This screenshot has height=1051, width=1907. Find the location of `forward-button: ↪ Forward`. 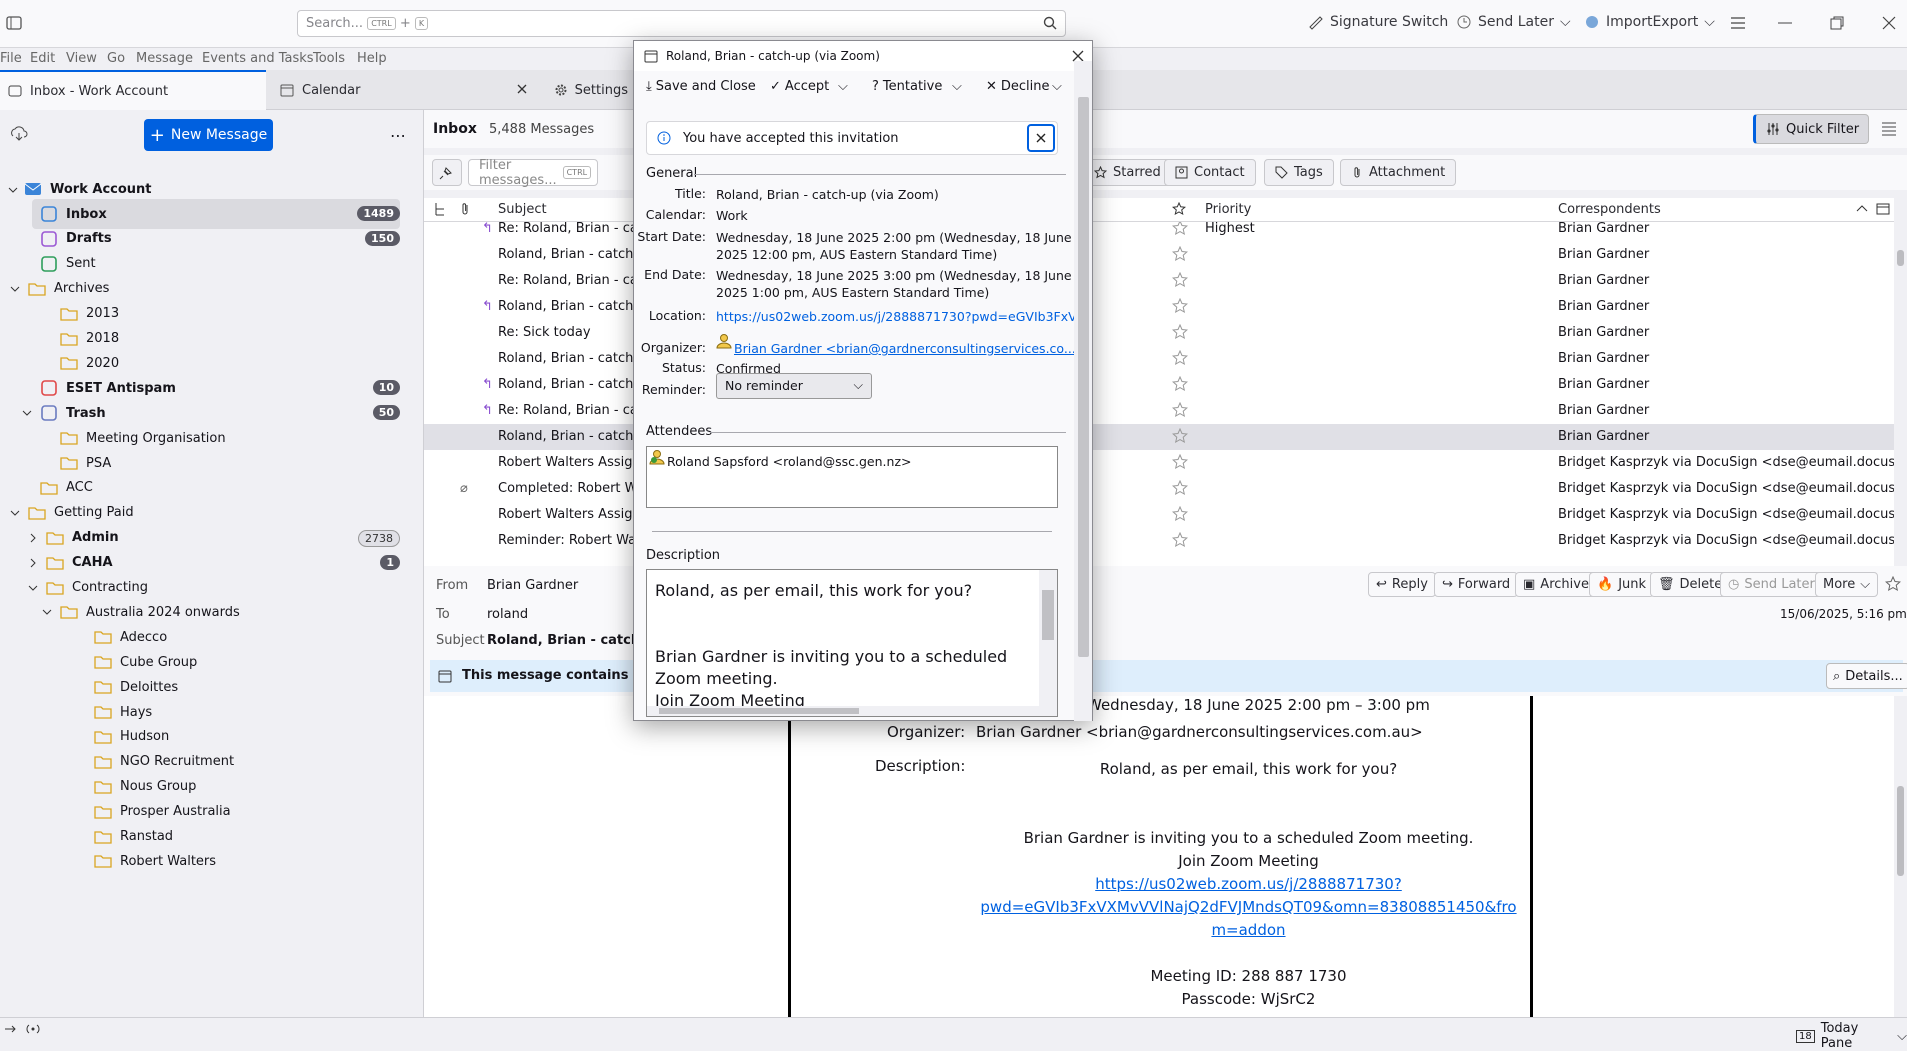

forward-button: ↪ Forward is located at coordinates (1476, 584).